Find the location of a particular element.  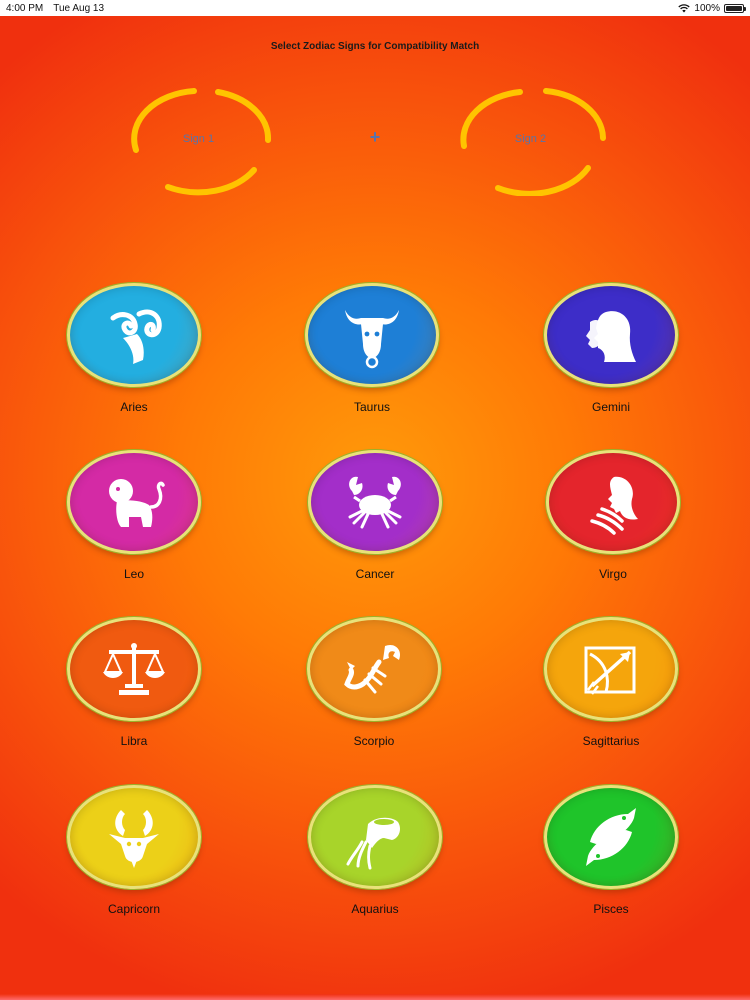

wifi-icon is located at coordinates (684, 7).